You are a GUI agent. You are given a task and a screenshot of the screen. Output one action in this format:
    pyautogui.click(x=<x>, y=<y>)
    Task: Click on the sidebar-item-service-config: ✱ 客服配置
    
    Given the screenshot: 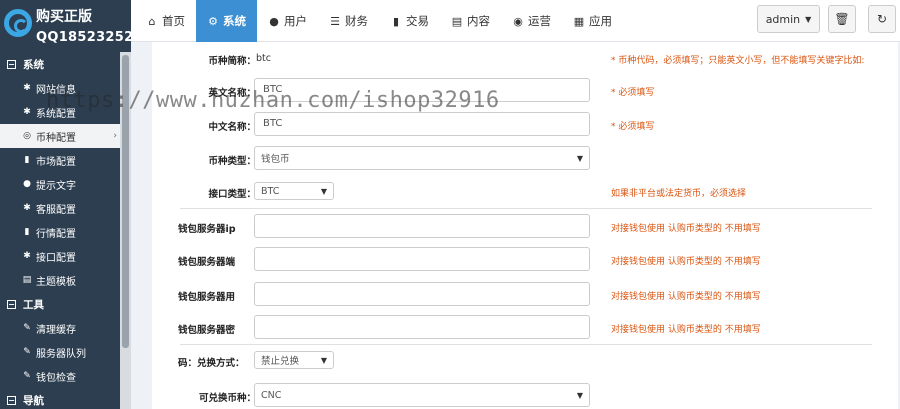 What is the action you would take?
    pyautogui.click(x=65, y=208)
    